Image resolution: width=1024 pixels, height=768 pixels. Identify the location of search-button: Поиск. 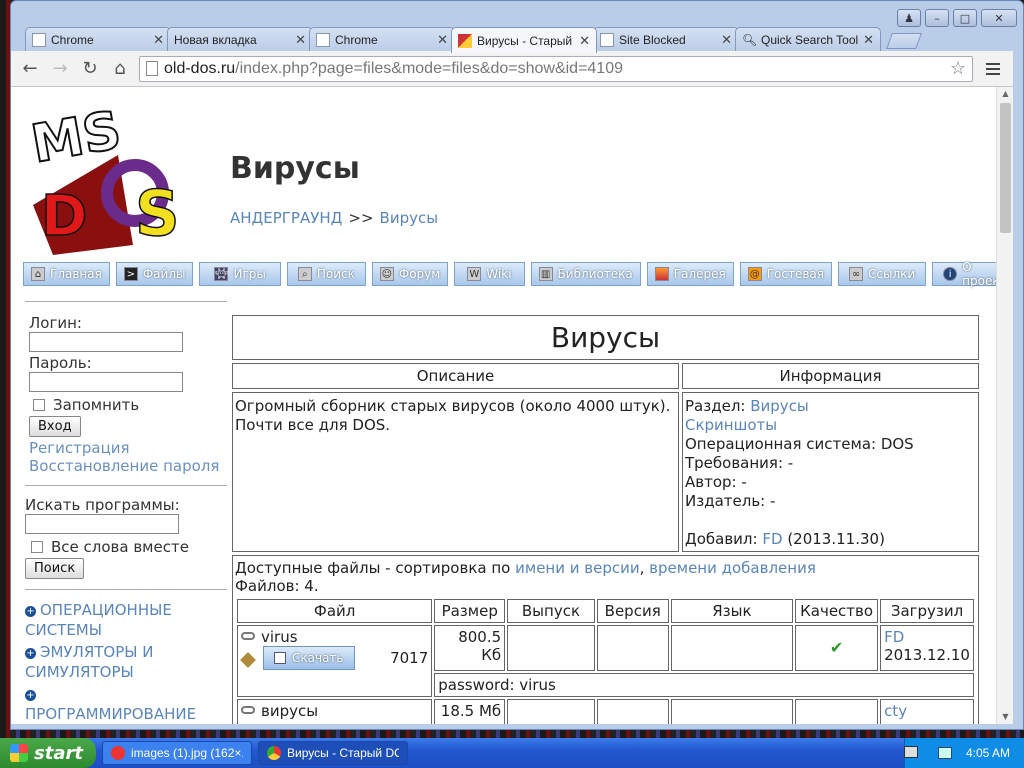
(55, 568).